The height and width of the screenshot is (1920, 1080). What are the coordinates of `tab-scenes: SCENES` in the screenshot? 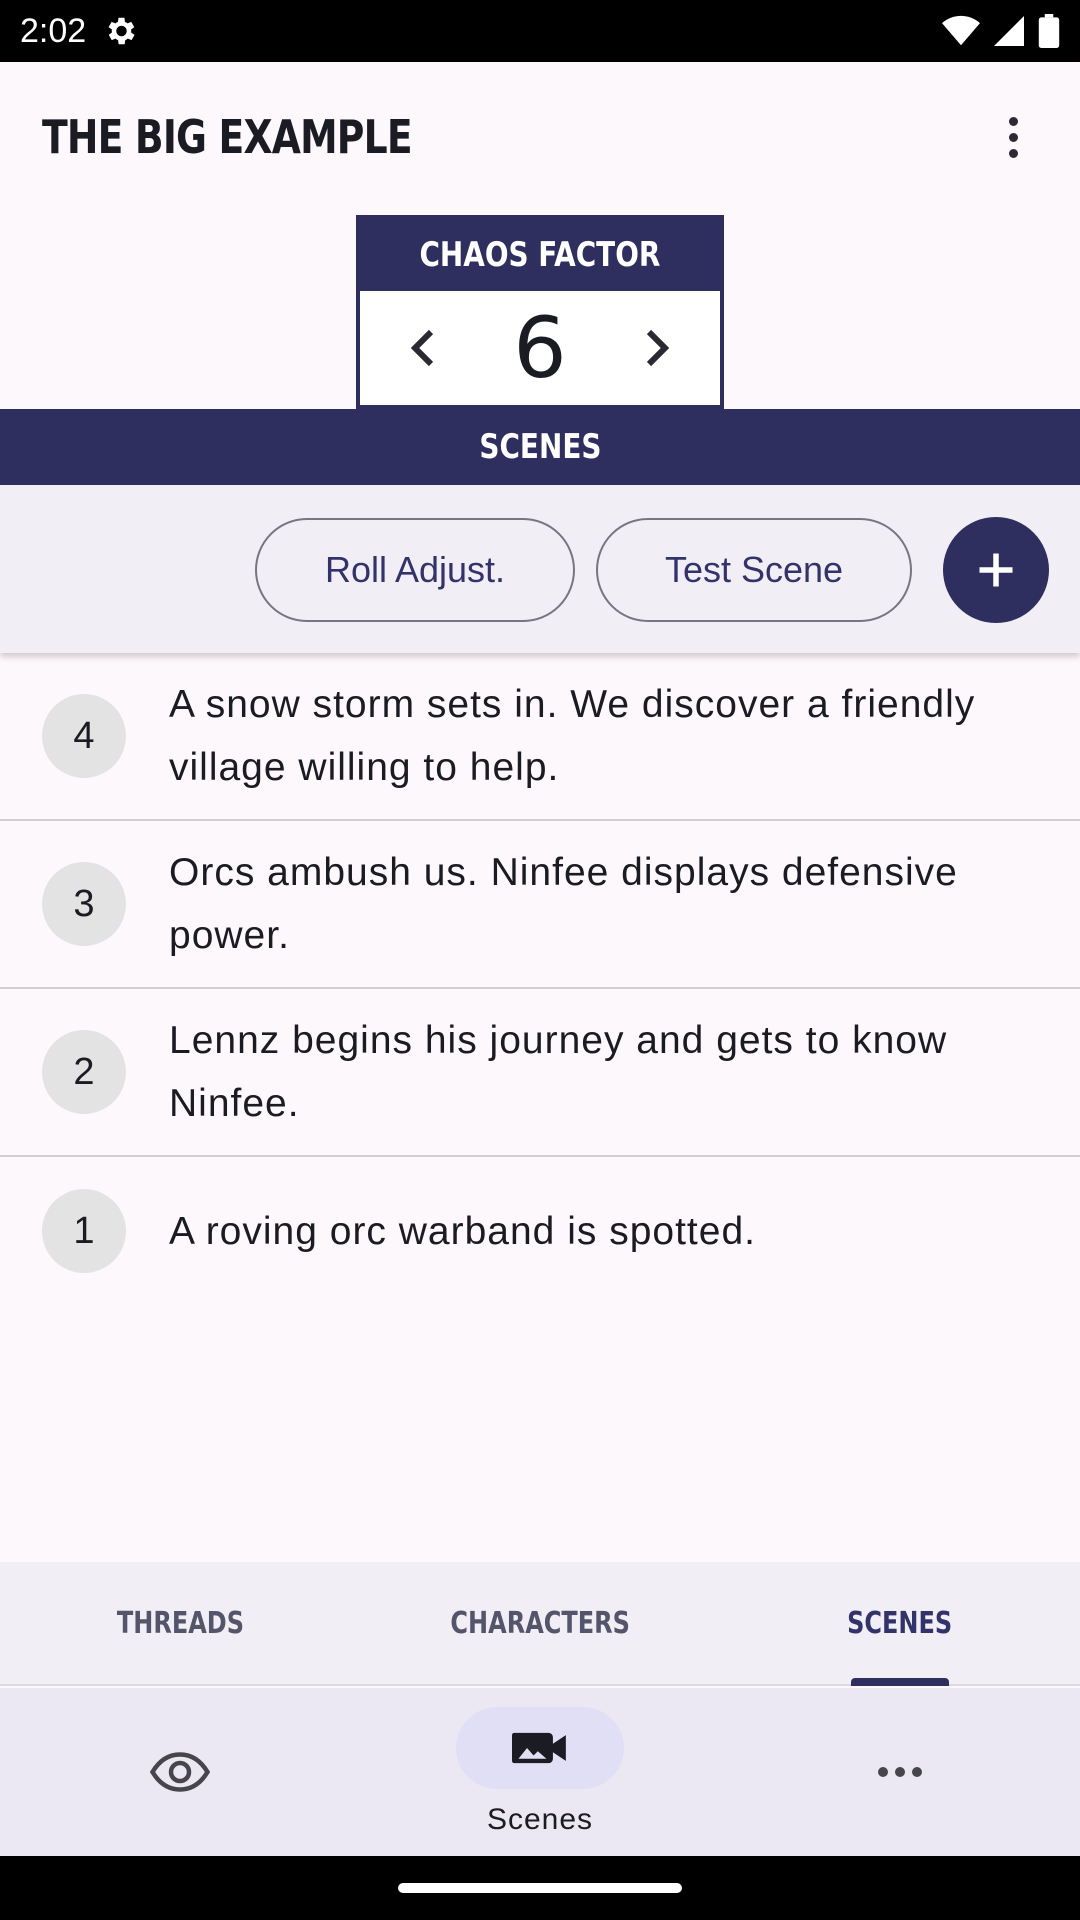 It's located at (900, 1624).